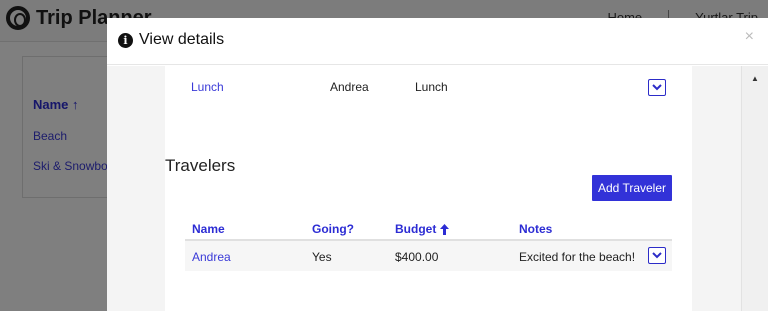 The height and width of the screenshot is (311, 768). Describe the element at coordinates (322, 257) in the screenshot. I see `traveler-going: Yes` at that location.